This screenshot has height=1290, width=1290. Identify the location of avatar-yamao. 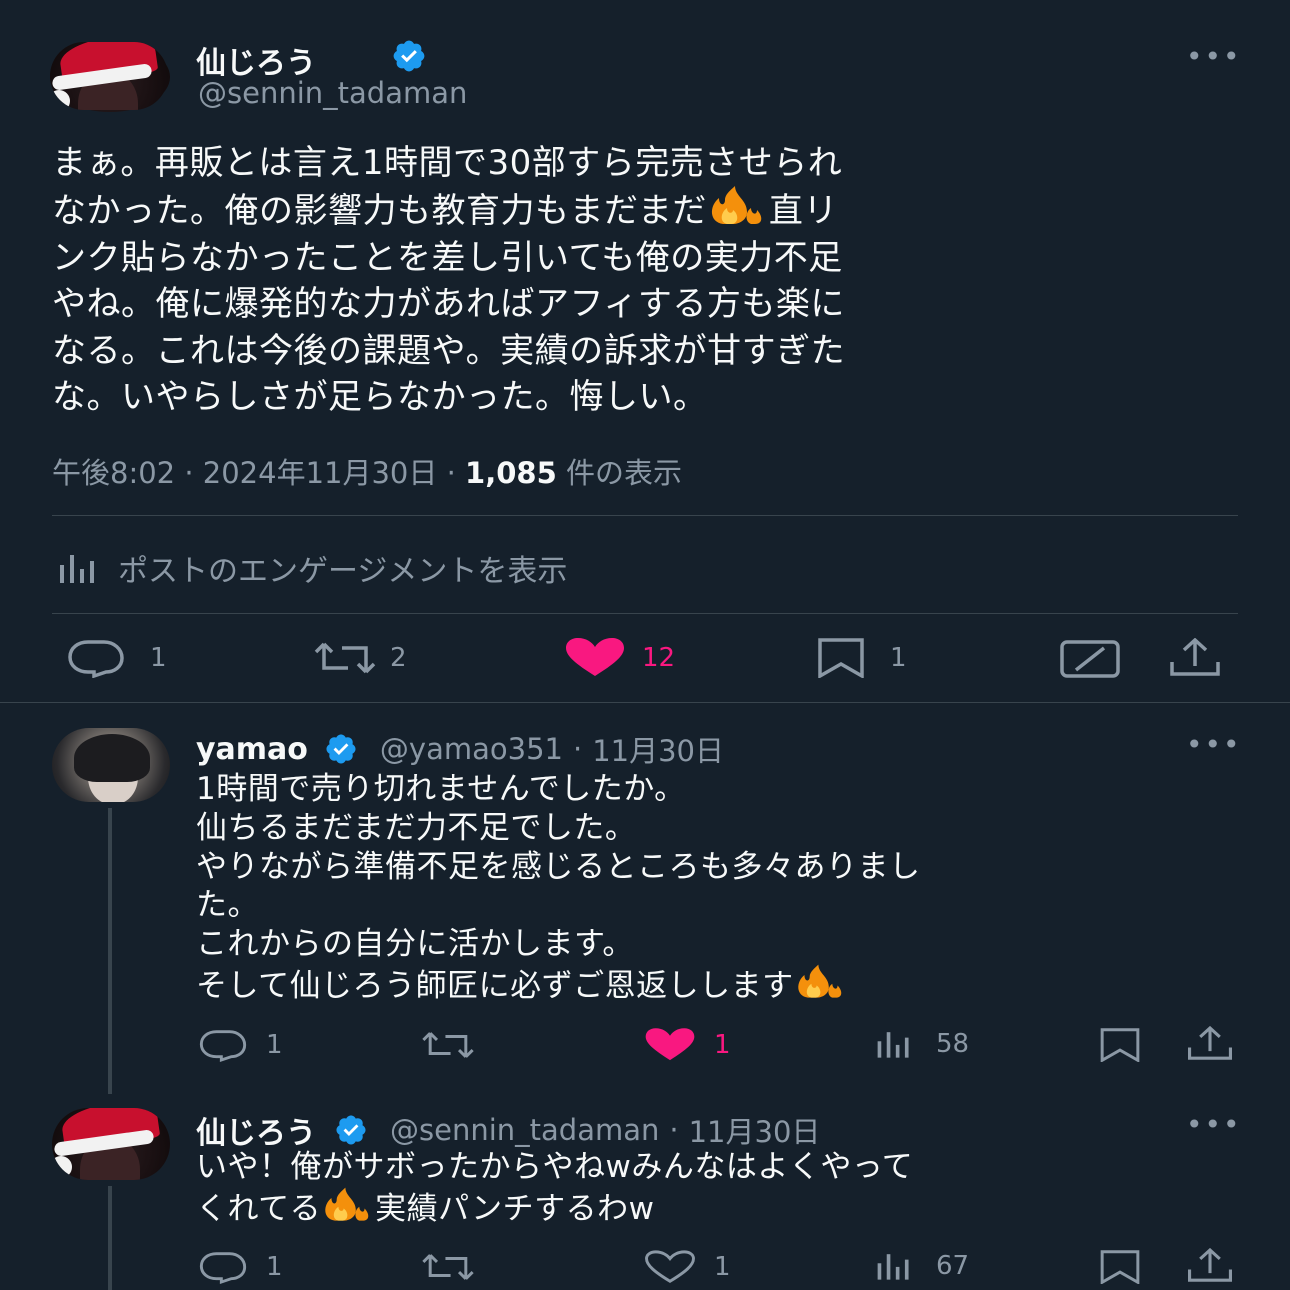
(111, 765).